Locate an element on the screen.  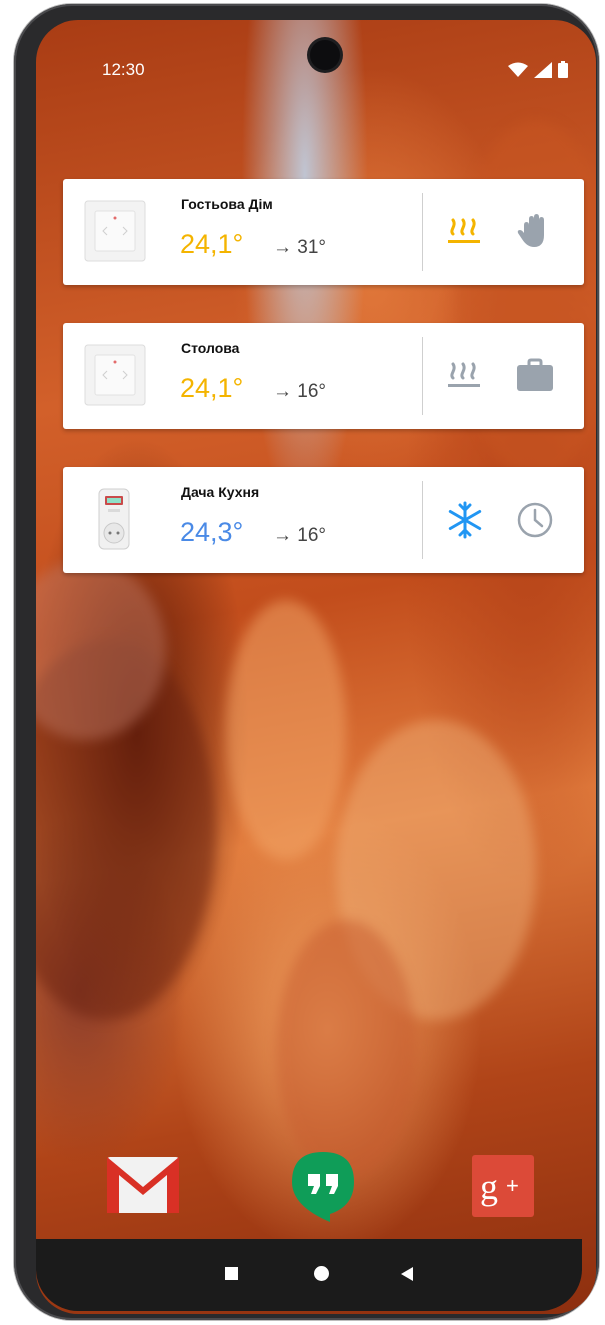
navigation-bar is located at coordinates (309, 1275).